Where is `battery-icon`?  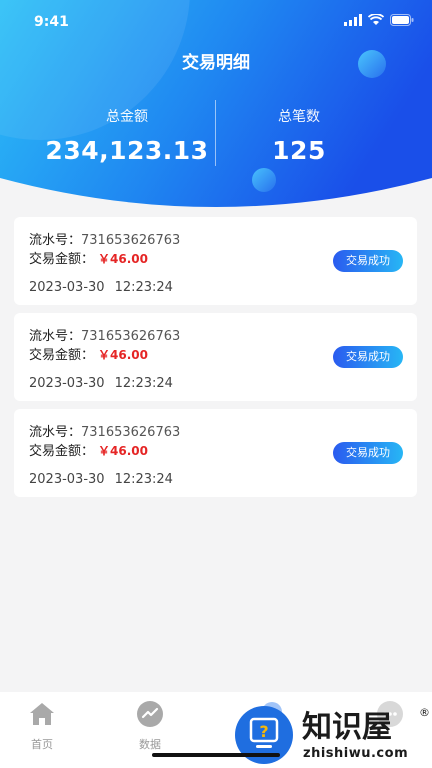
battery-icon is located at coordinates (402, 20).